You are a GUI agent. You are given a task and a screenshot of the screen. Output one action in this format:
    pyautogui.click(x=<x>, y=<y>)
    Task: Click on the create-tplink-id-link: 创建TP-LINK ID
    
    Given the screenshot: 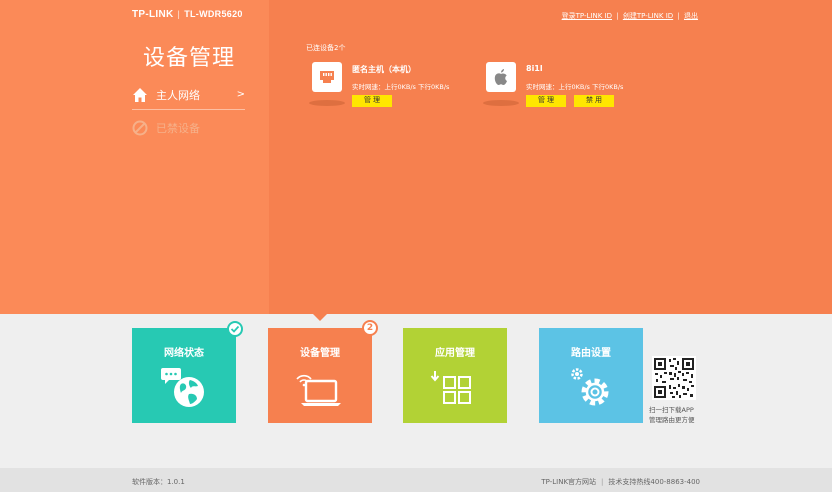 What is the action you would take?
    pyautogui.click(x=648, y=16)
    